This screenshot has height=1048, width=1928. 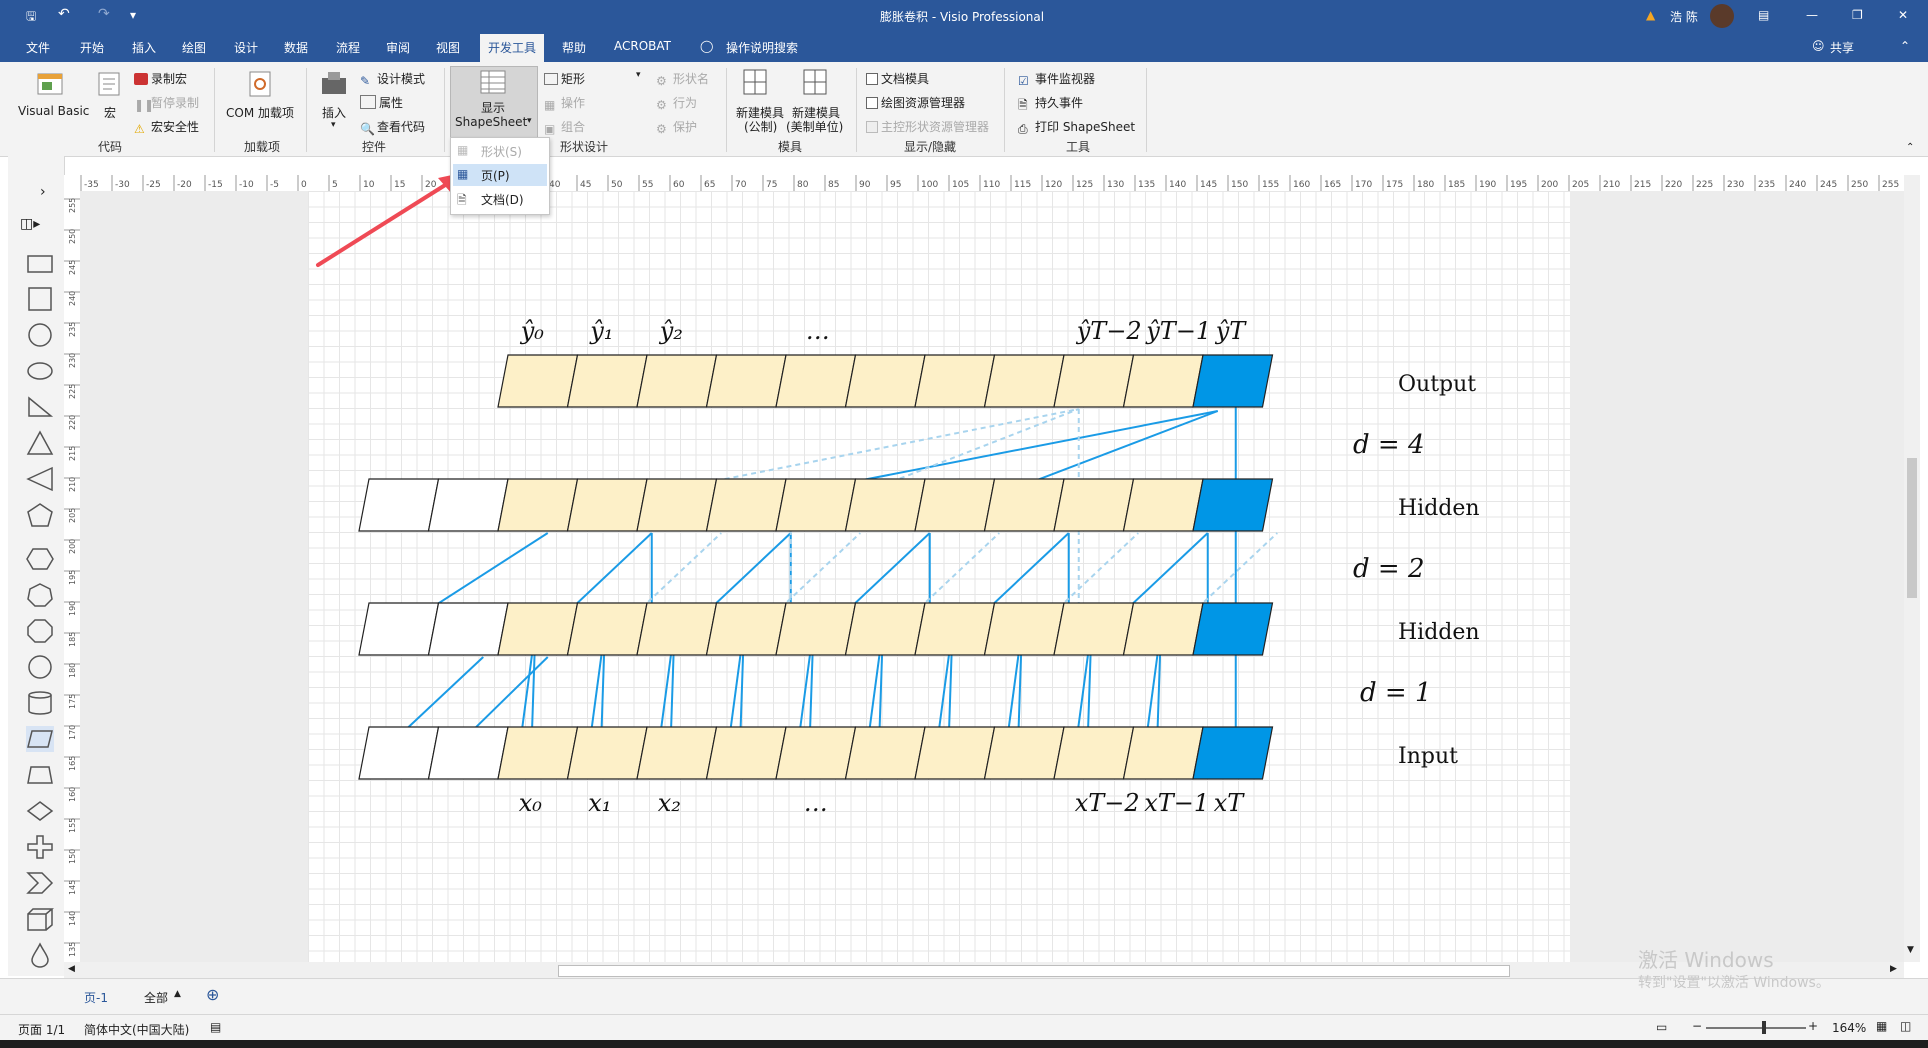 I want to click on redo-icon: ↷, so click(x=104, y=14).